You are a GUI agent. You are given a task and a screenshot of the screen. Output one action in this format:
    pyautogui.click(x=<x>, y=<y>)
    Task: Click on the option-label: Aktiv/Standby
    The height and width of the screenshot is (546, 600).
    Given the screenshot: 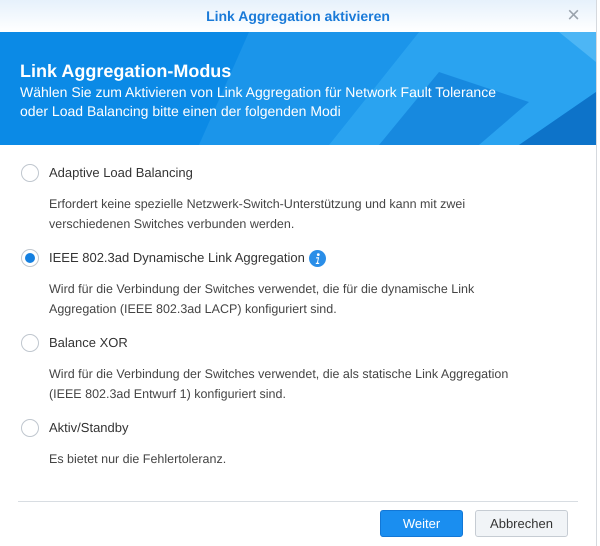 What is the action you would take?
    pyautogui.click(x=88, y=428)
    